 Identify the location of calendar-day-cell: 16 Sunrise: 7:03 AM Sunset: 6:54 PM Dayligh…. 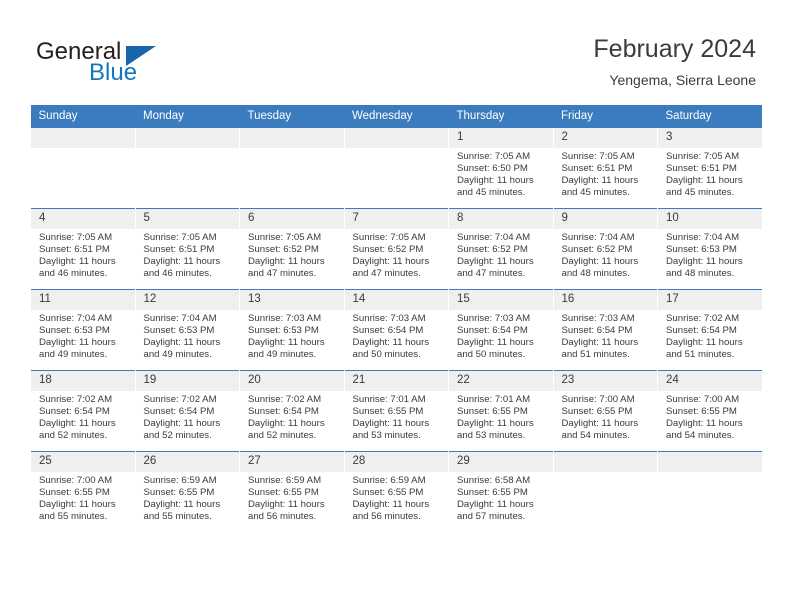
(605, 330).